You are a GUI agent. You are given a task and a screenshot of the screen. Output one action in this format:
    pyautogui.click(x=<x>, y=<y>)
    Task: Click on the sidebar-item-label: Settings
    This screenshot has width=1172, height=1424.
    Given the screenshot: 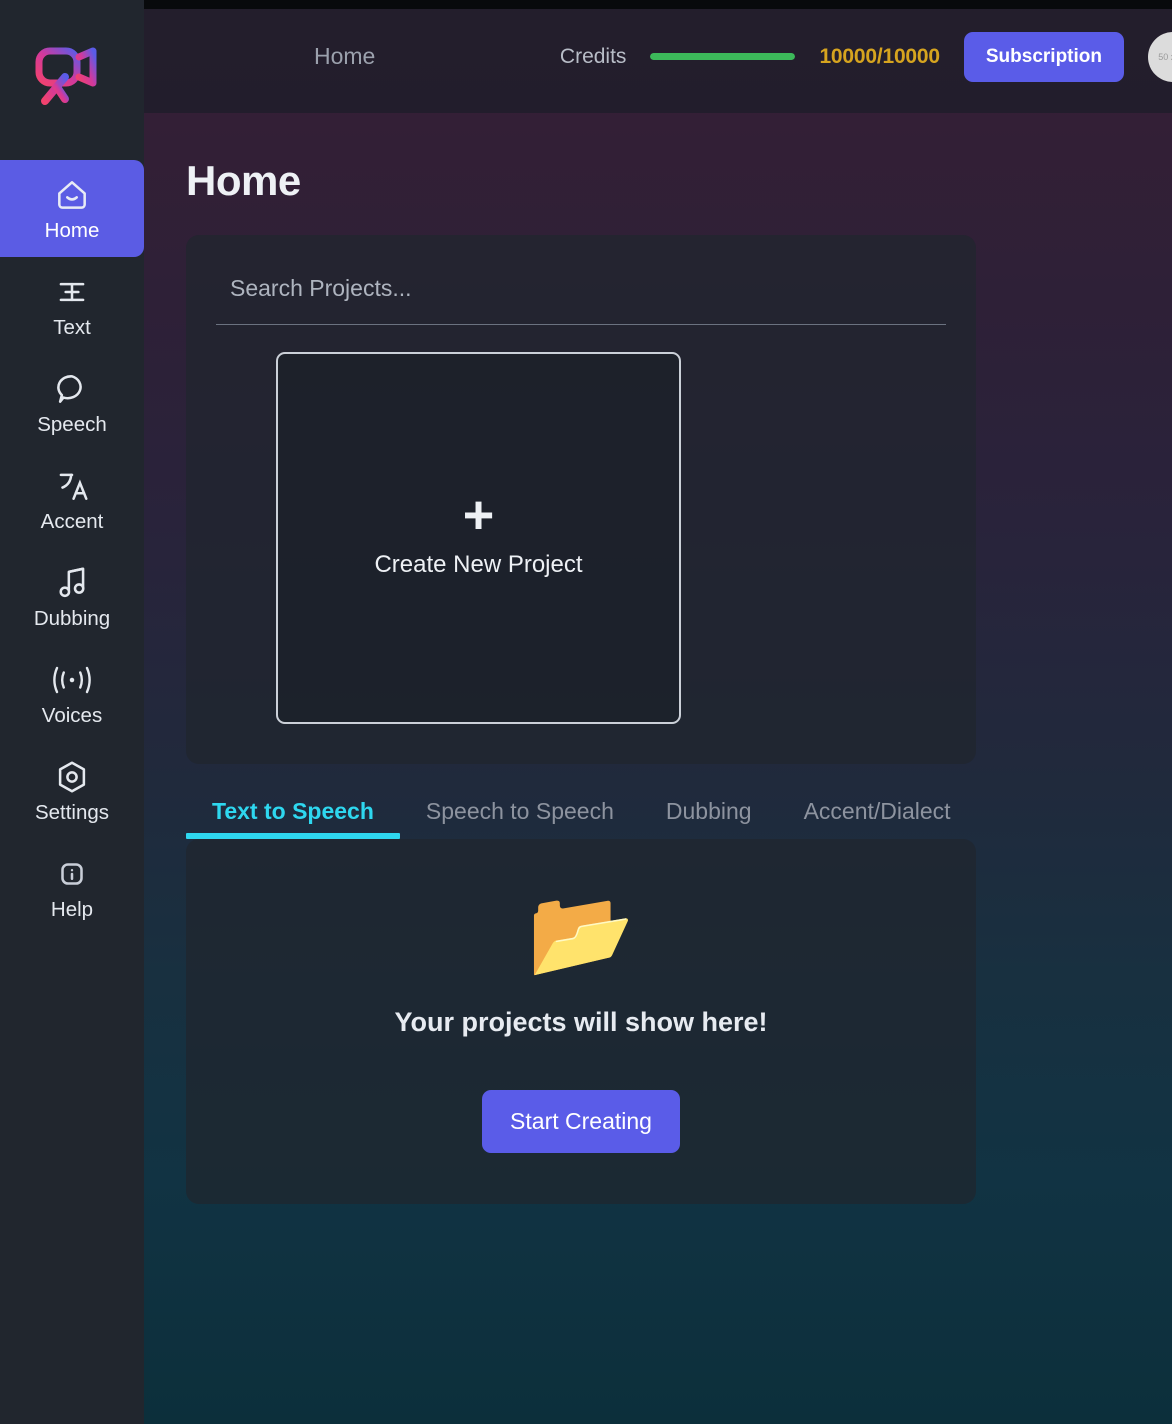 What is the action you would take?
    pyautogui.click(x=72, y=813)
    